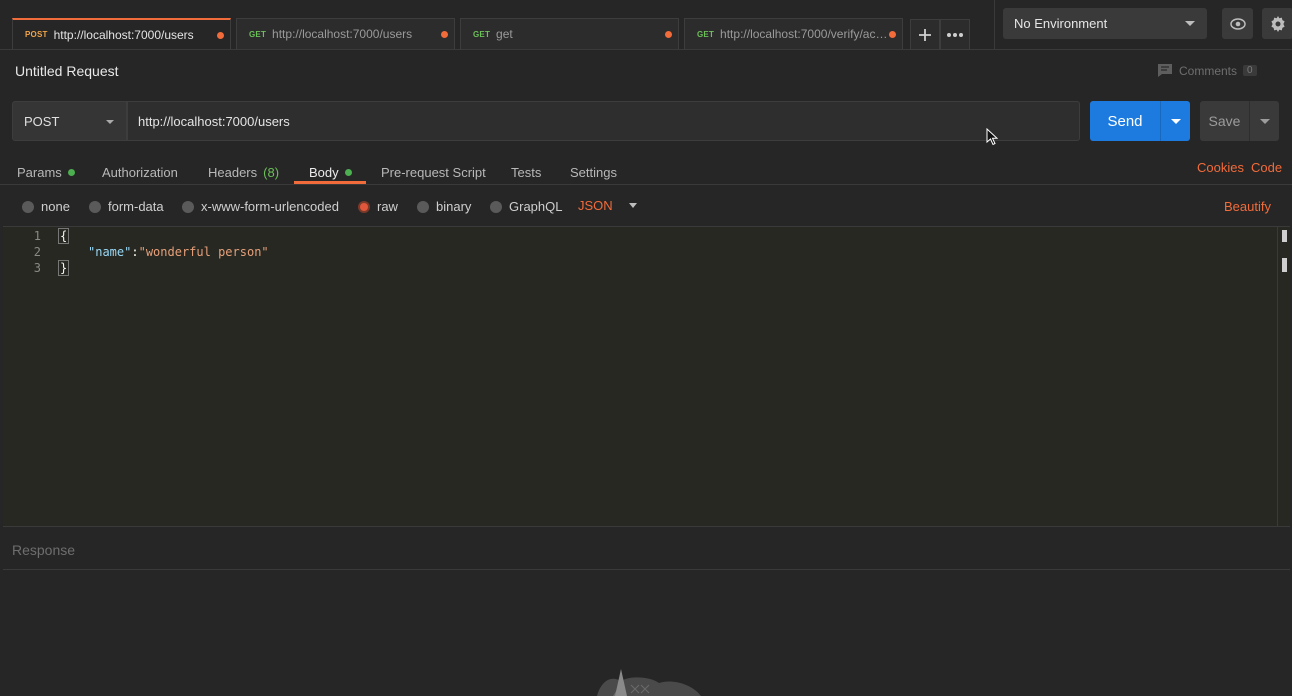 The image size is (1292, 696). Describe the element at coordinates (1224, 121) in the screenshot. I see `save-button: Save` at that location.